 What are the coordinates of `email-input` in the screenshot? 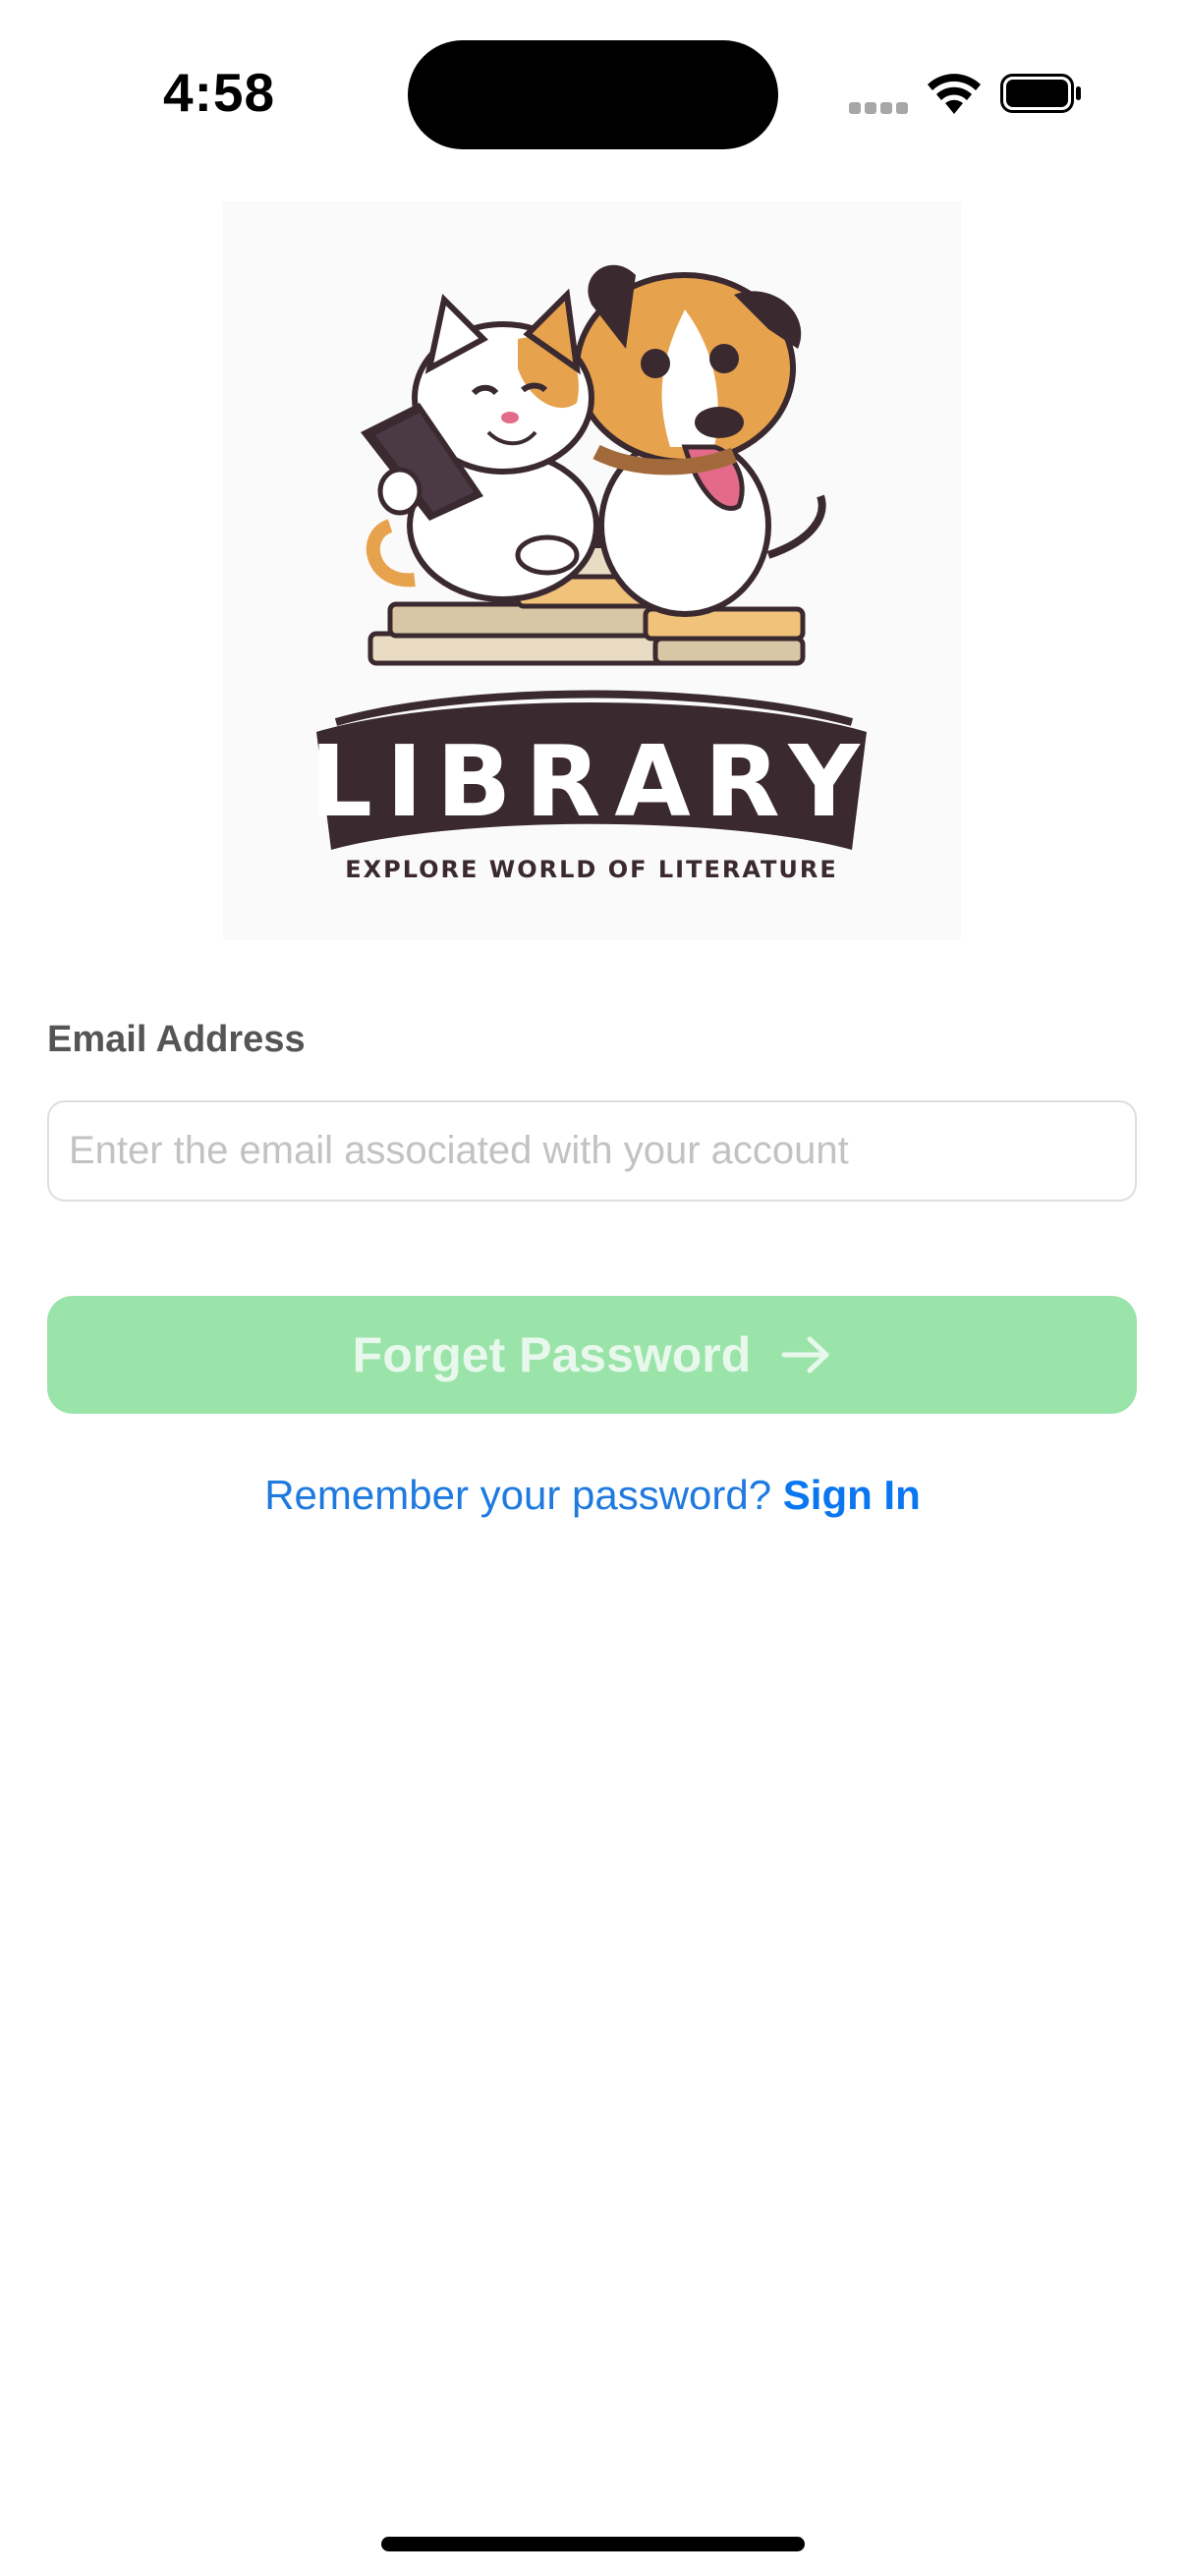 It's located at (592, 1151).